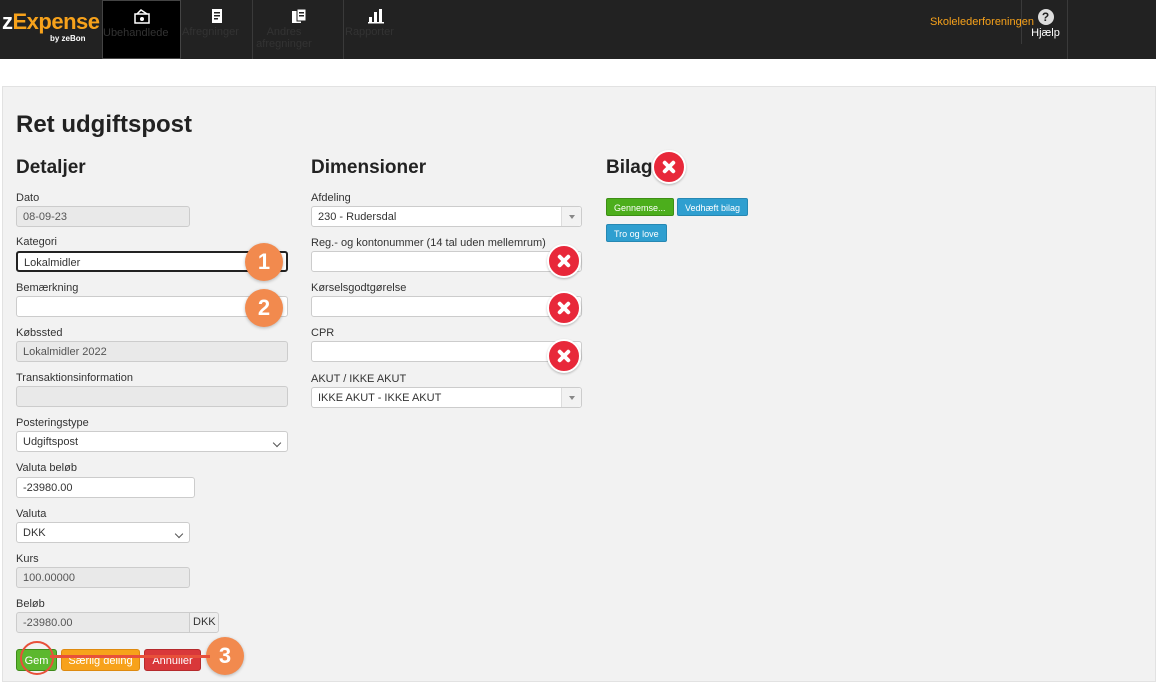 This screenshot has width=1156, height=682. What do you see at coordinates (103, 622) in the screenshot?
I see `belob-field: -23980.00` at bounding box center [103, 622].